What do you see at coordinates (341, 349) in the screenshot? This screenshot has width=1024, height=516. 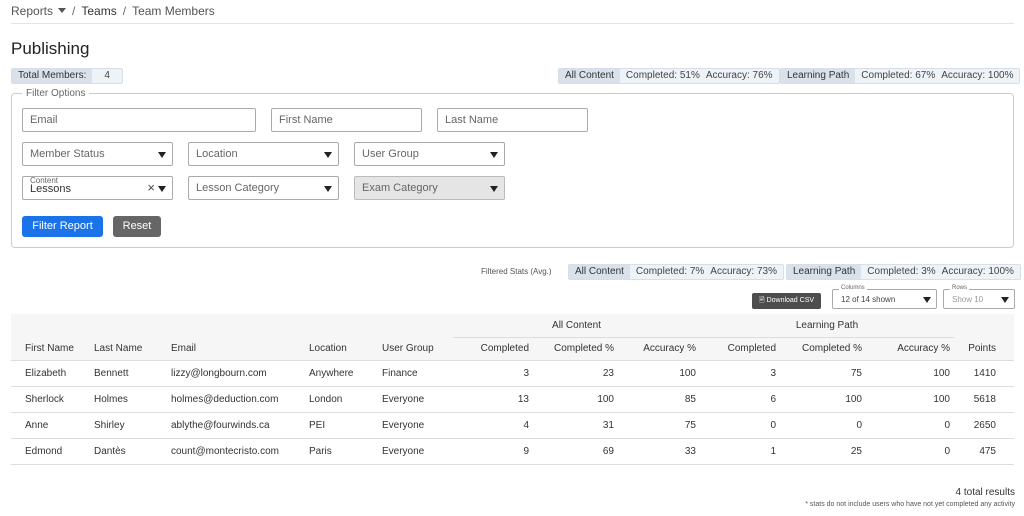 I see `column-header-location: Location` at bounding box center [341, 349].